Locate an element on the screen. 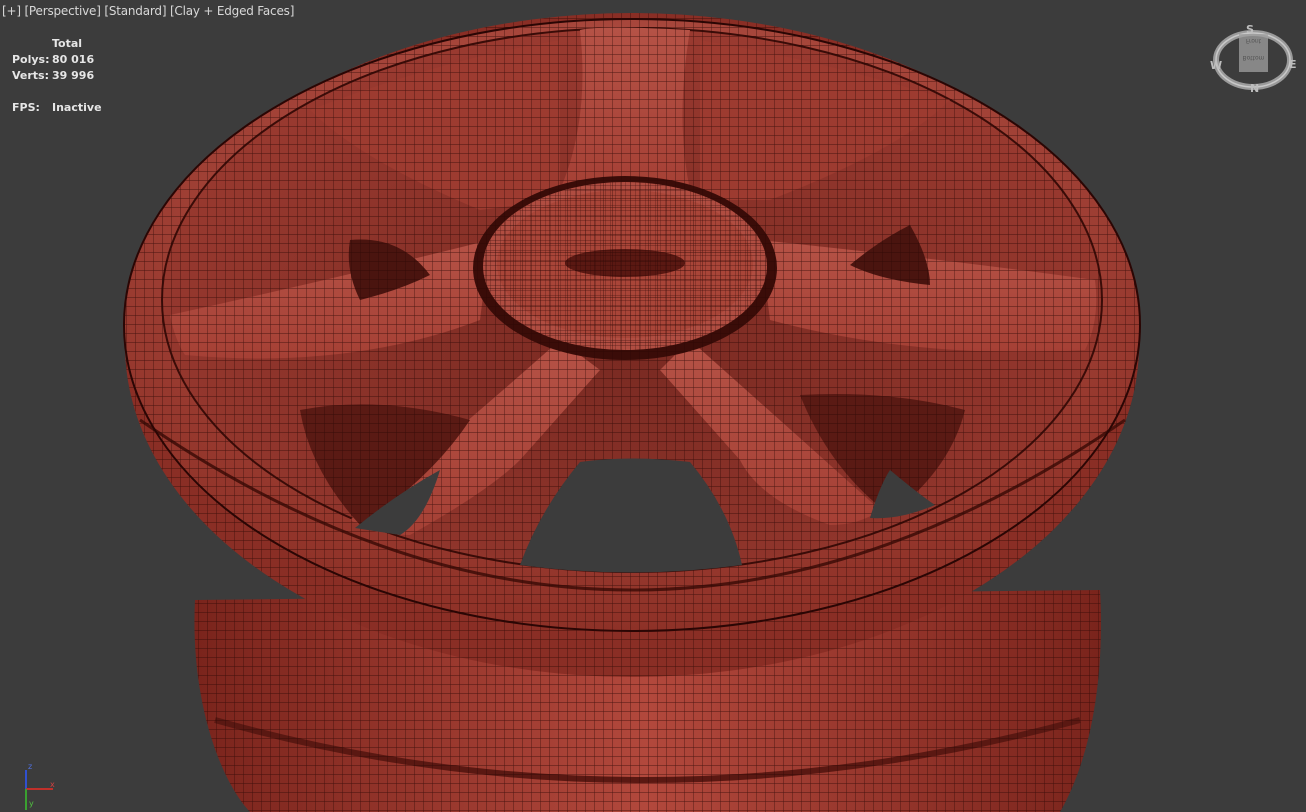 This screenshot has height=812, width=1306. viewcube-face-top-label: Front is located at coordinates (1253, 40).